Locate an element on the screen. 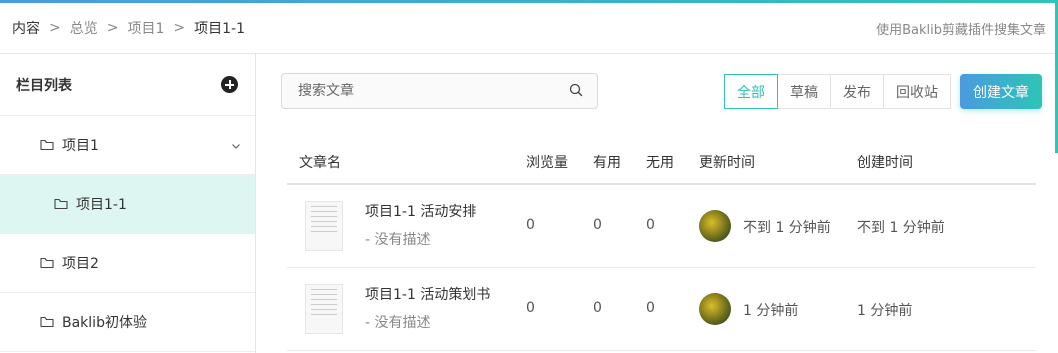 This screenshot has width=1058, height=353. sidebar-item-label: Baklib初体验 is located at coordinates (104, 323).